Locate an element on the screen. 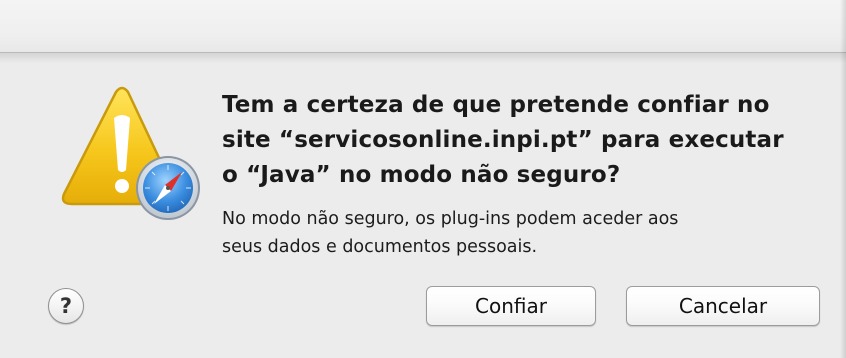 The width and height of the screenshot is (846, 358). title-bar-shadow is located at coordinates (423, 58).